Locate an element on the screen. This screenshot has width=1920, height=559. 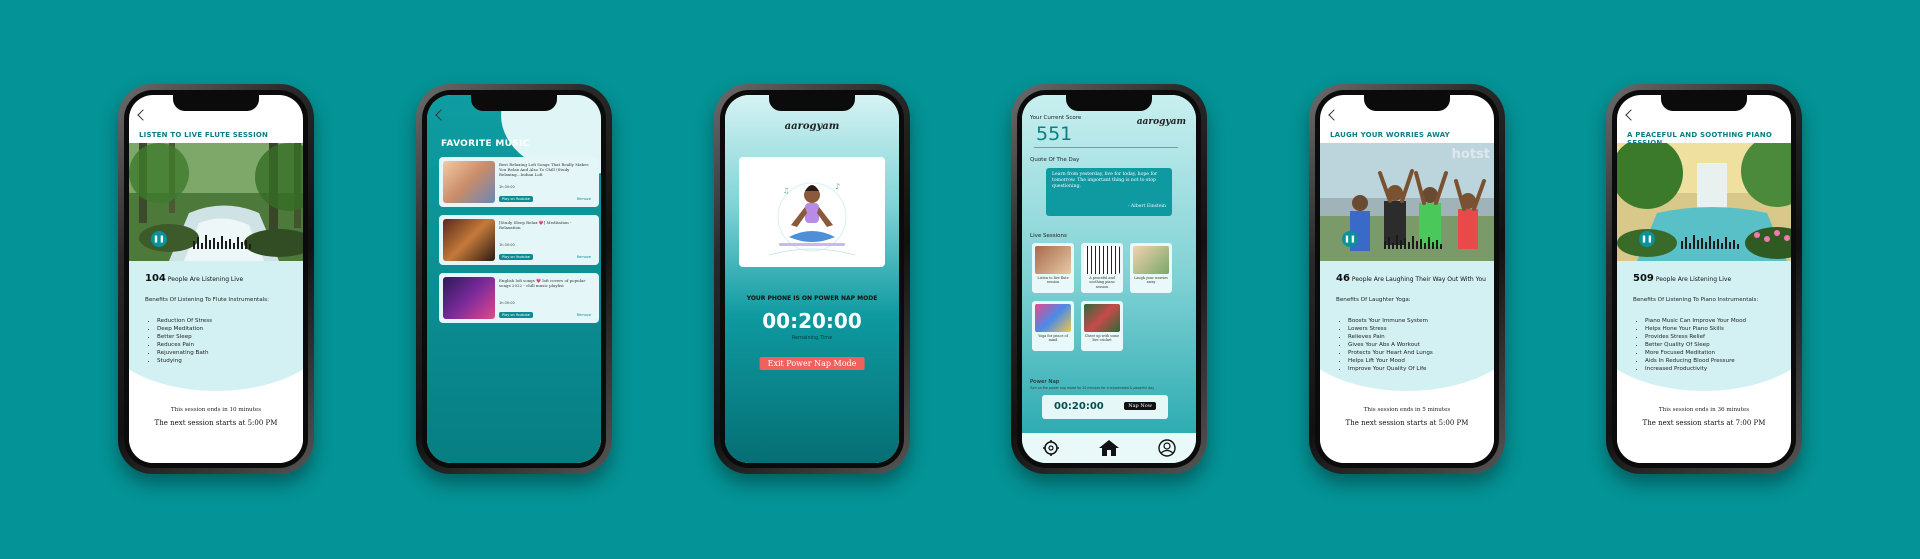
list-item: Helps Lift Your Mood is located at coordinates (1390, 361).